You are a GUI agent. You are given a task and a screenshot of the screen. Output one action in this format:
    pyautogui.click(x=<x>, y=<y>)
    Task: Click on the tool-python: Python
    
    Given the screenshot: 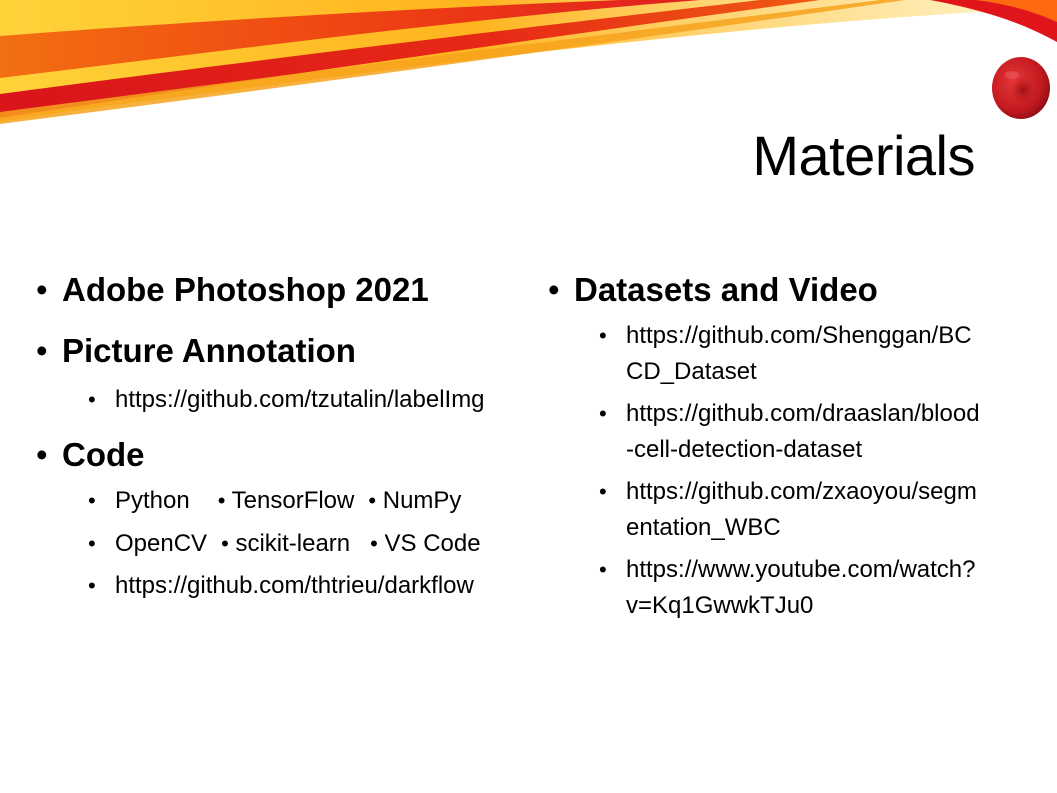 What is the action you would take?
    pyautogui.click(x=152, y=500)
    